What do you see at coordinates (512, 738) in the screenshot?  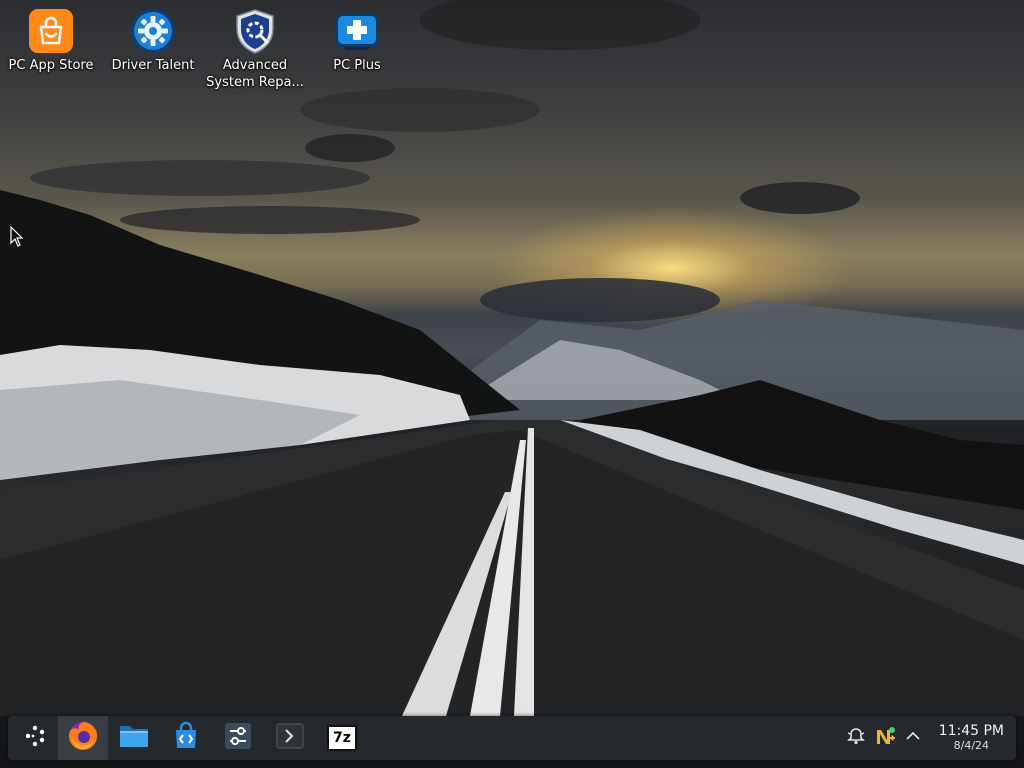 I see `taskbar: 7z 11:45 PM 8/4/24` at bounding box center [512, 738].